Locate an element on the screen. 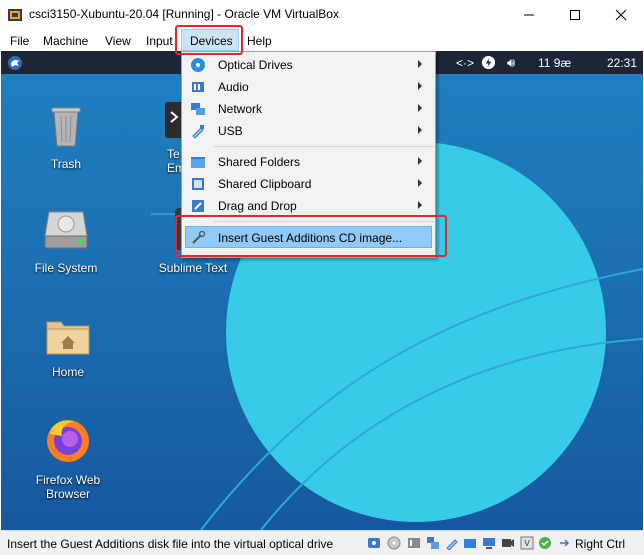 This screenshot has width=644, height=555. desktop-icon-label-line2: Browser is located at coordinates (67, 494).